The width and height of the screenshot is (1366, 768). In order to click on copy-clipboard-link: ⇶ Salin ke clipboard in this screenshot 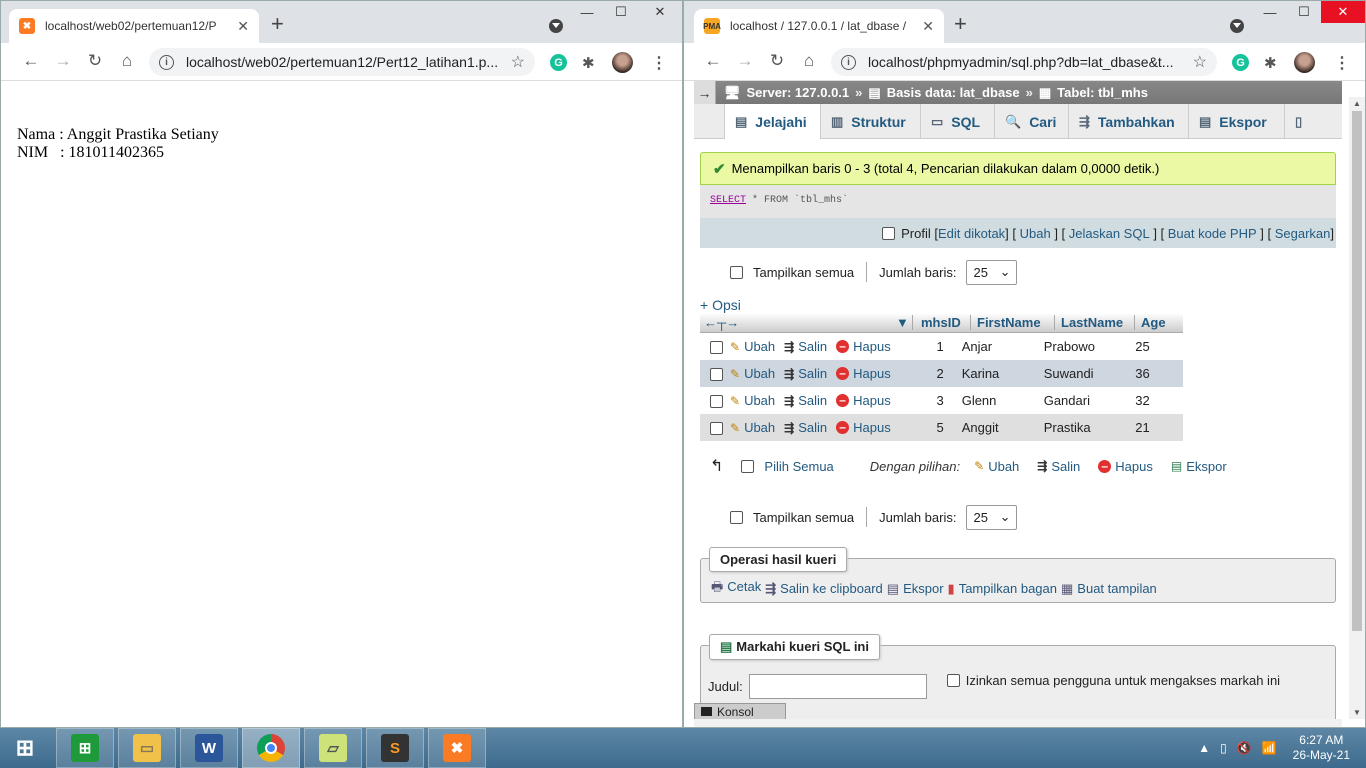, I will do `click(824, 589)`.